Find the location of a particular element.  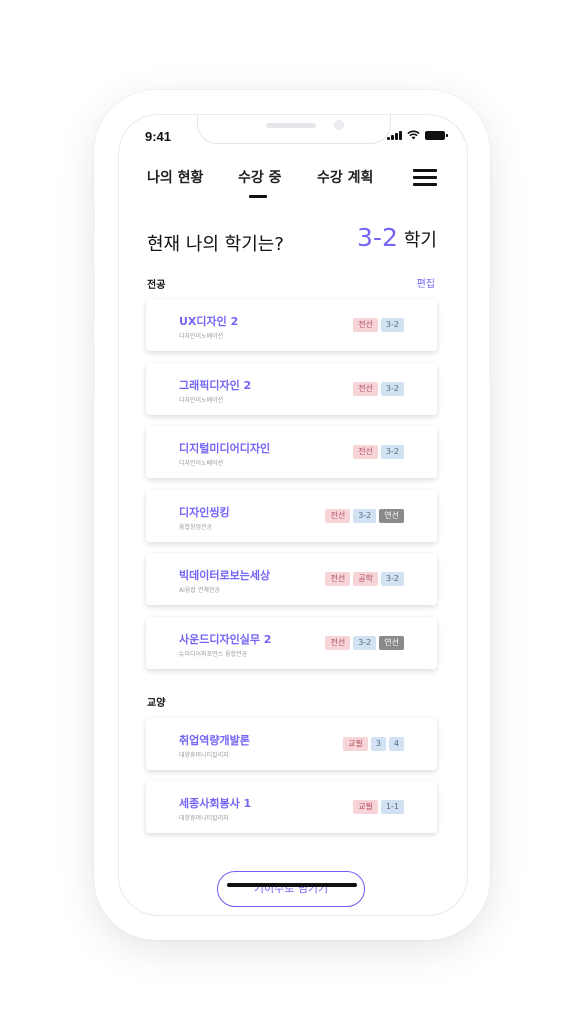

camera is located at coordinates (339, 125).